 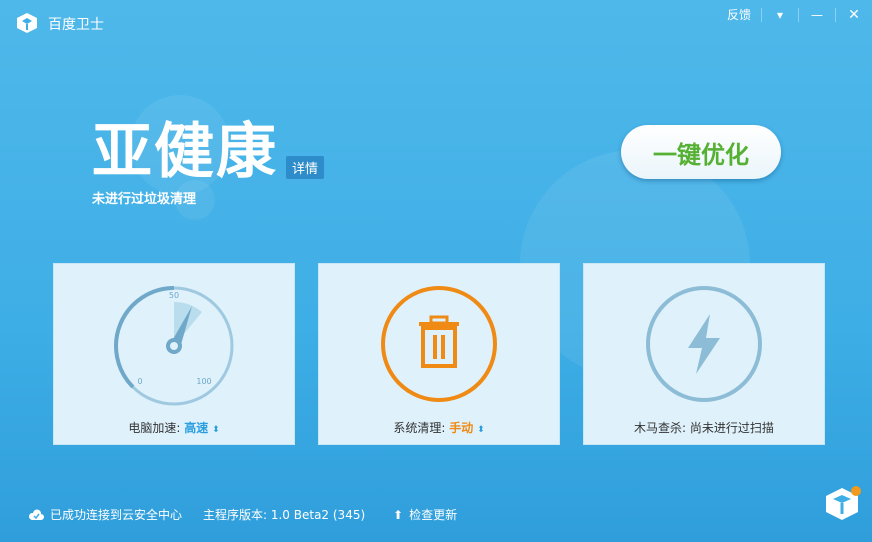 I want to click on gauge-mid-label: 50, so click(x=174, y=295).